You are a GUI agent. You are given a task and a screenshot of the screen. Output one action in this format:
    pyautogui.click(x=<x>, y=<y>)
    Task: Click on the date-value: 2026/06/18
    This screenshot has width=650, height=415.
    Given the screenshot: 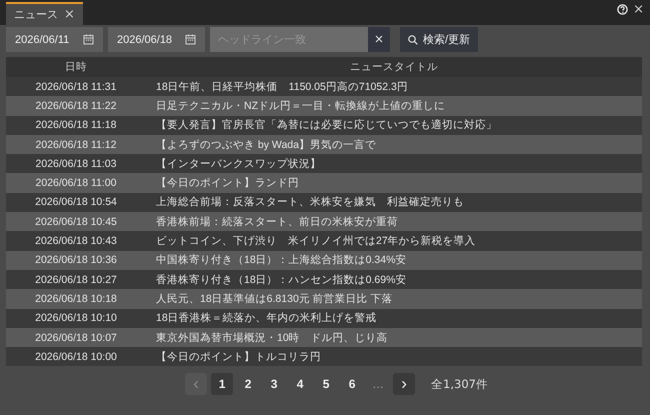 What is the action you would take?
    pyautogui.click(x=144, y=40)
    